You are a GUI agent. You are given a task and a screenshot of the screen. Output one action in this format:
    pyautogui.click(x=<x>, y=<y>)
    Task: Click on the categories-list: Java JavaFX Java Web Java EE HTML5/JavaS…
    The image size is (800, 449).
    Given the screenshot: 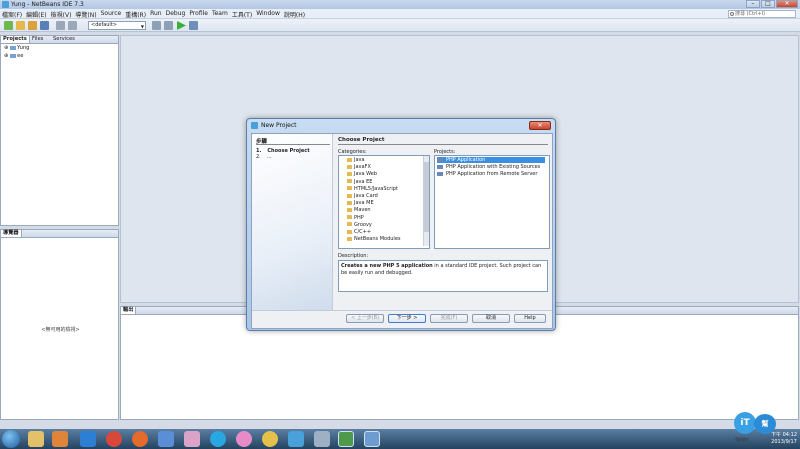 What is the action you would take?
    pyautogui.click(x=384, y=202)
    